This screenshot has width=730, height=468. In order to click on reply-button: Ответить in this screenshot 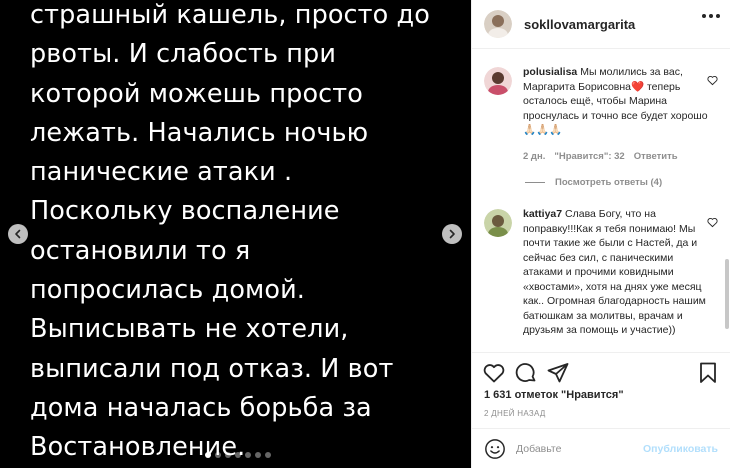, I will do `click(656, 156)`.